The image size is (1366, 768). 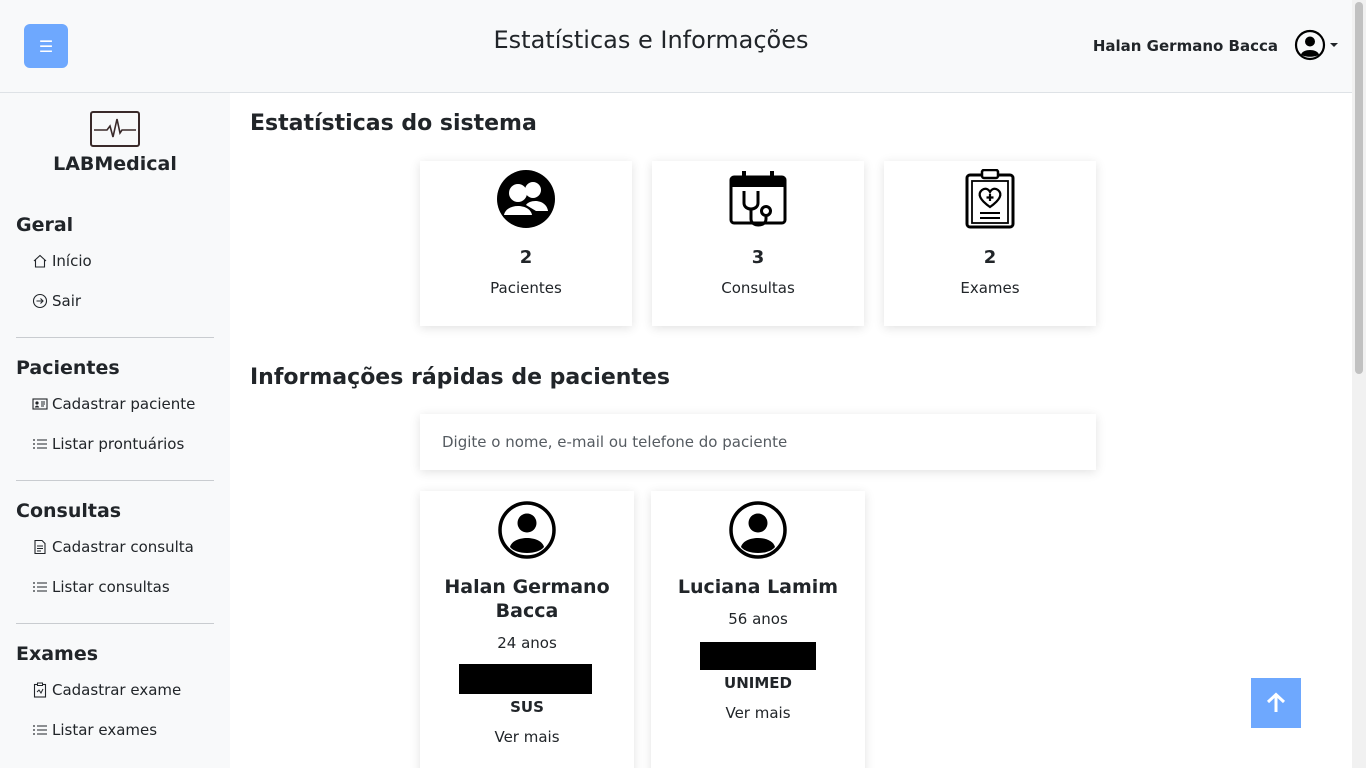 I want to click on clipboard-icon, so click(x=40, y=690).